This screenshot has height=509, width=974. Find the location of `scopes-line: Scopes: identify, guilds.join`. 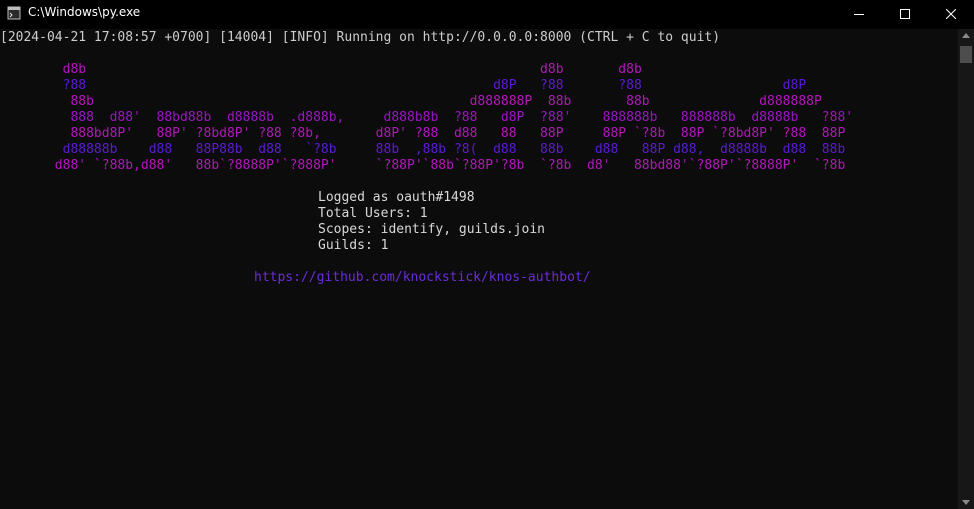

scopes-line: Scopes: identify, guilds.join is located at coordinates (431, 229).